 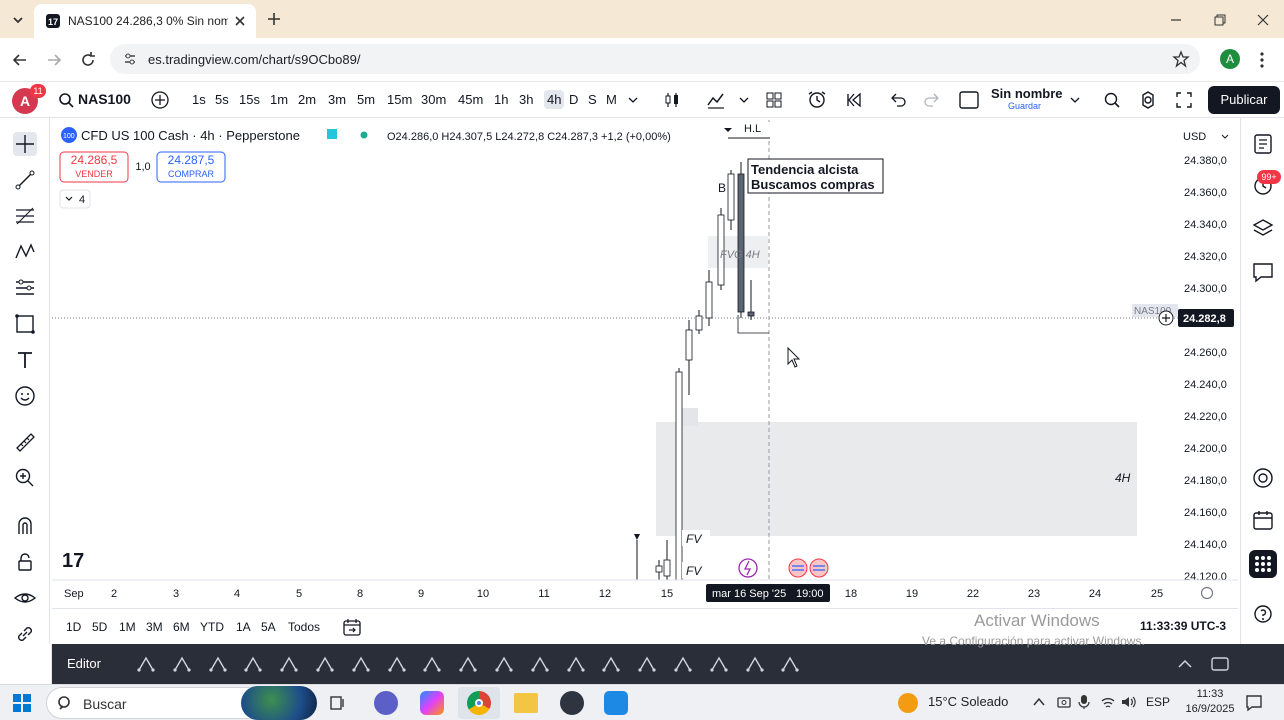 I want to click on draw-wave-icon, so click(x=755, y=664).